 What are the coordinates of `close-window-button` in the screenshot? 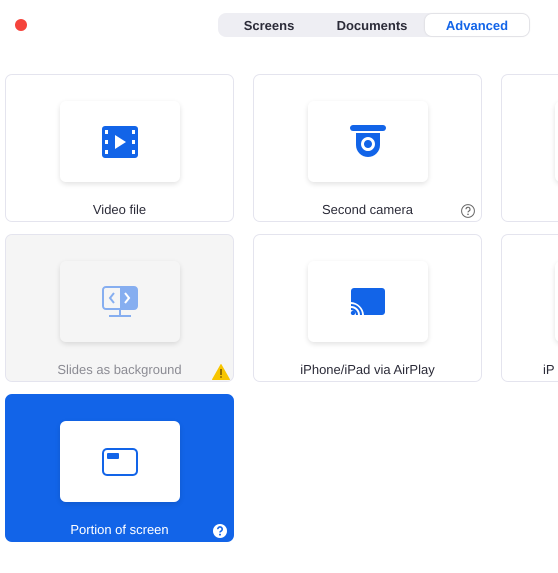 It's located at (21, 25).